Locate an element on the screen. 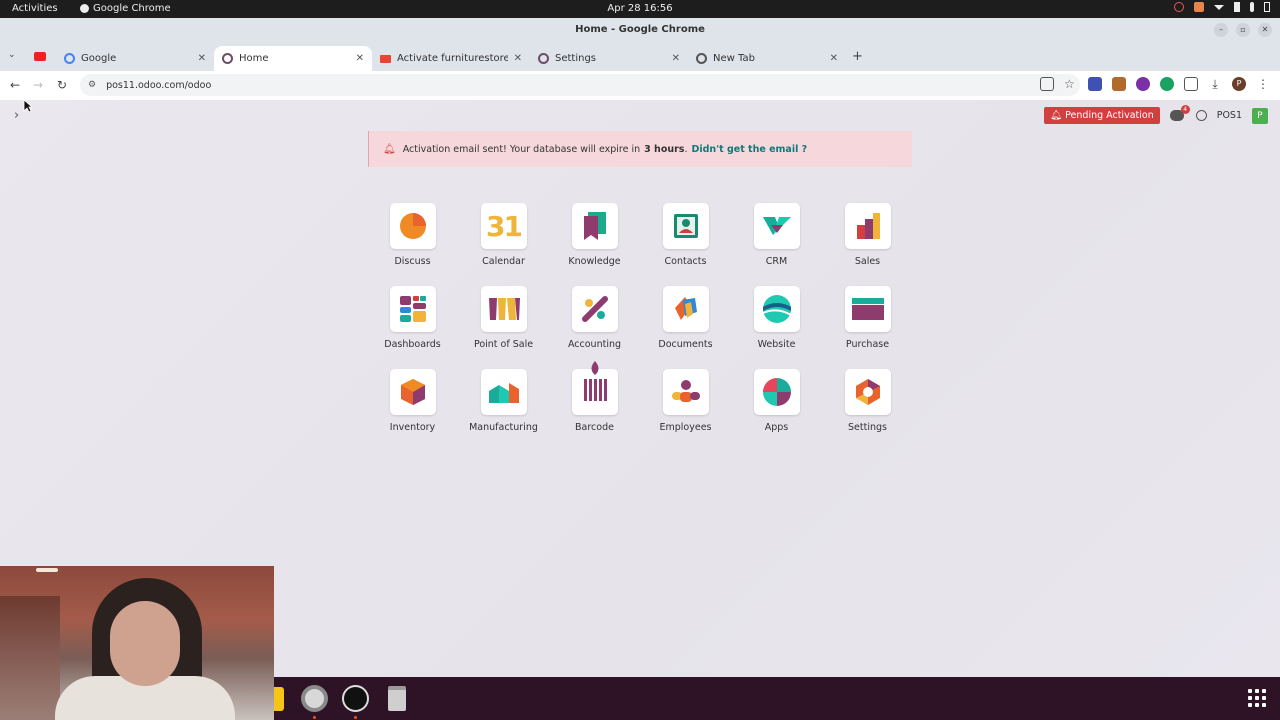 The image size is (1280, 720). system-settings-icon is located at coordinates (314, 698).